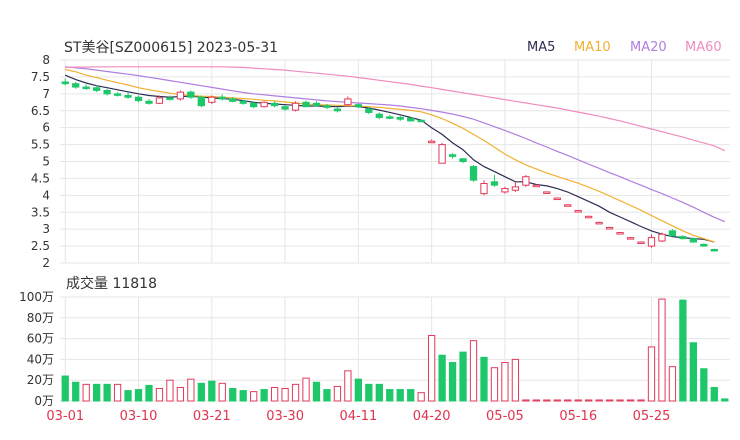 This screenshot has height=440, width=740. Describe the element at coordinates (541, 47) in the screenshot. I see `legend-ma5: MA5` at that location.